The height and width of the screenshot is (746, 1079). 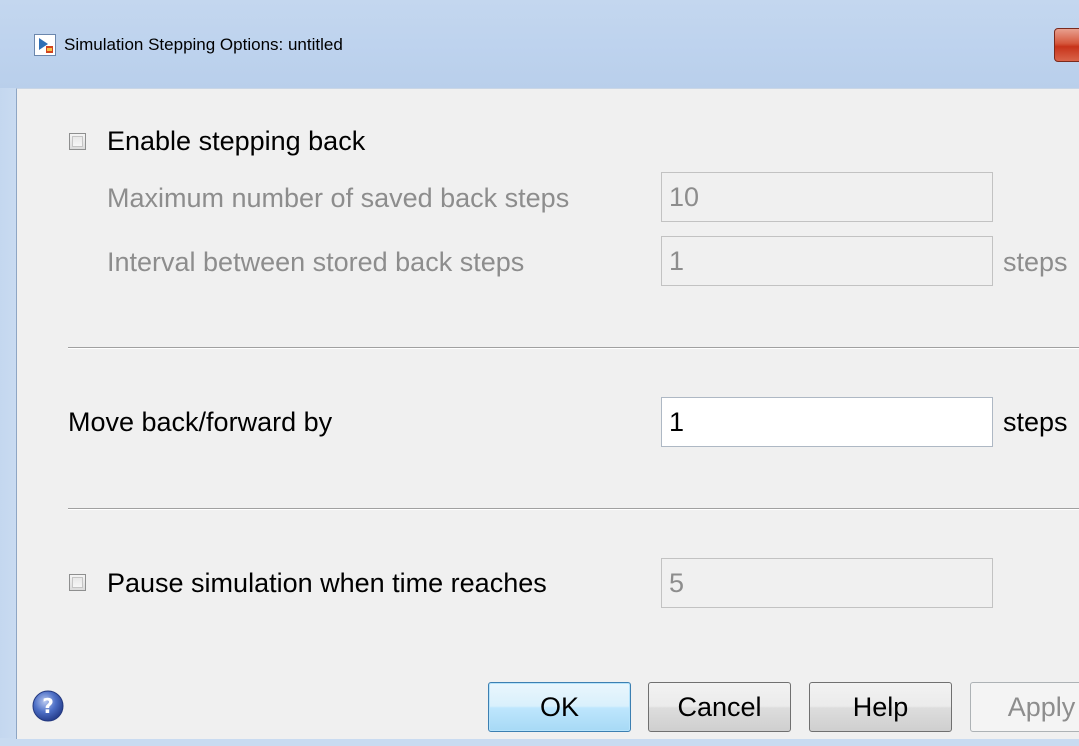 I want to click on interval-back-steps-field, so click(x=827, y=261).